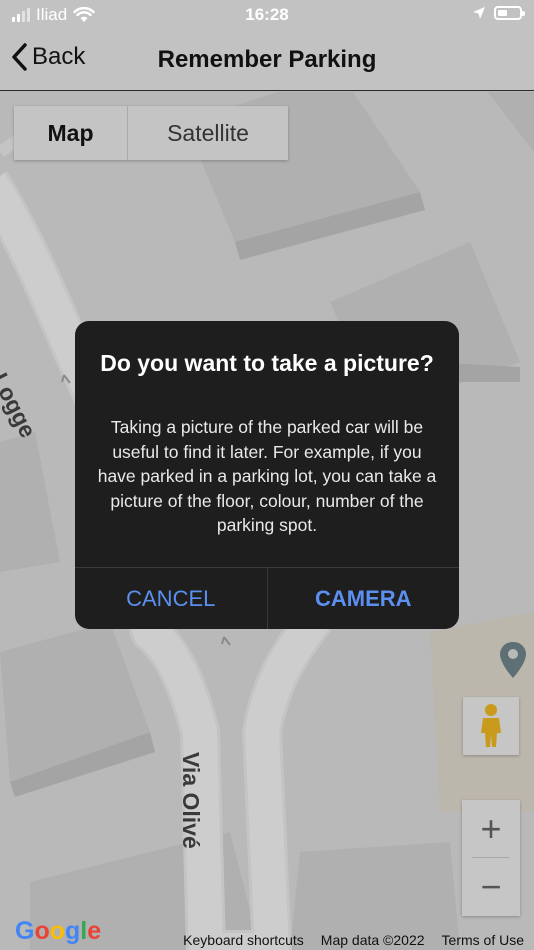 Image resolution: width=534 pixels, height=950 pixels. I want to click on pegman-icon, so click(491, 725).